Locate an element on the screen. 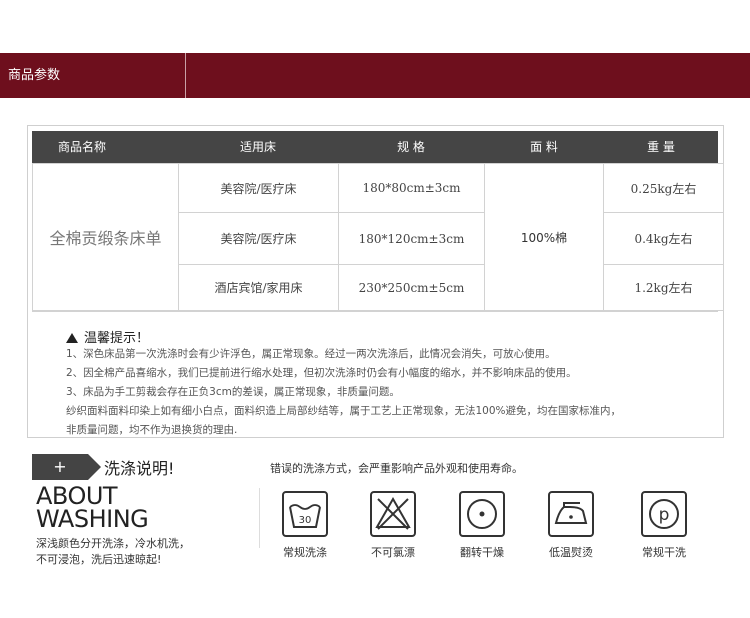 This screenshot has width=750, height=618. washing-title: 洗涤说明! is located at coordinates (139, 468).